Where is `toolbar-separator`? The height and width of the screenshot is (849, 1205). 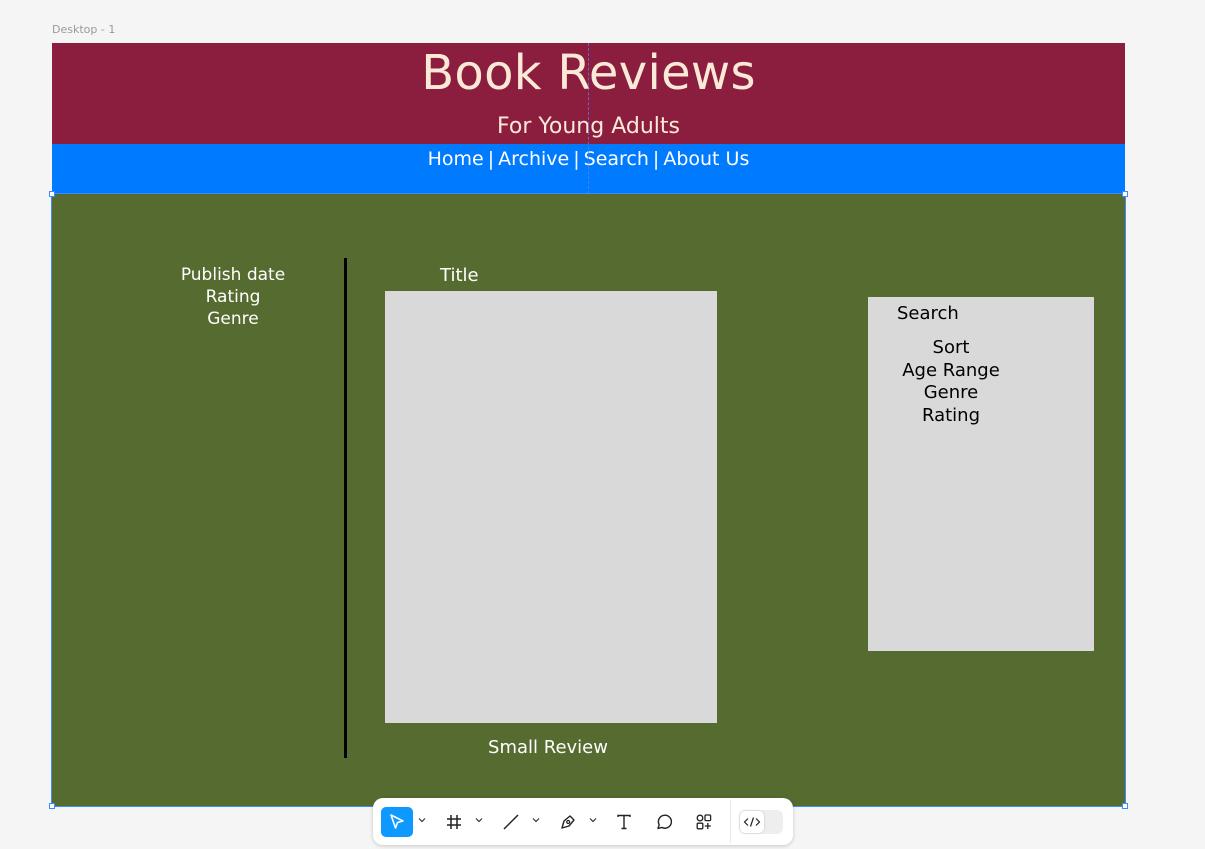
toolbar-separator is located at coordinates (730, 821).